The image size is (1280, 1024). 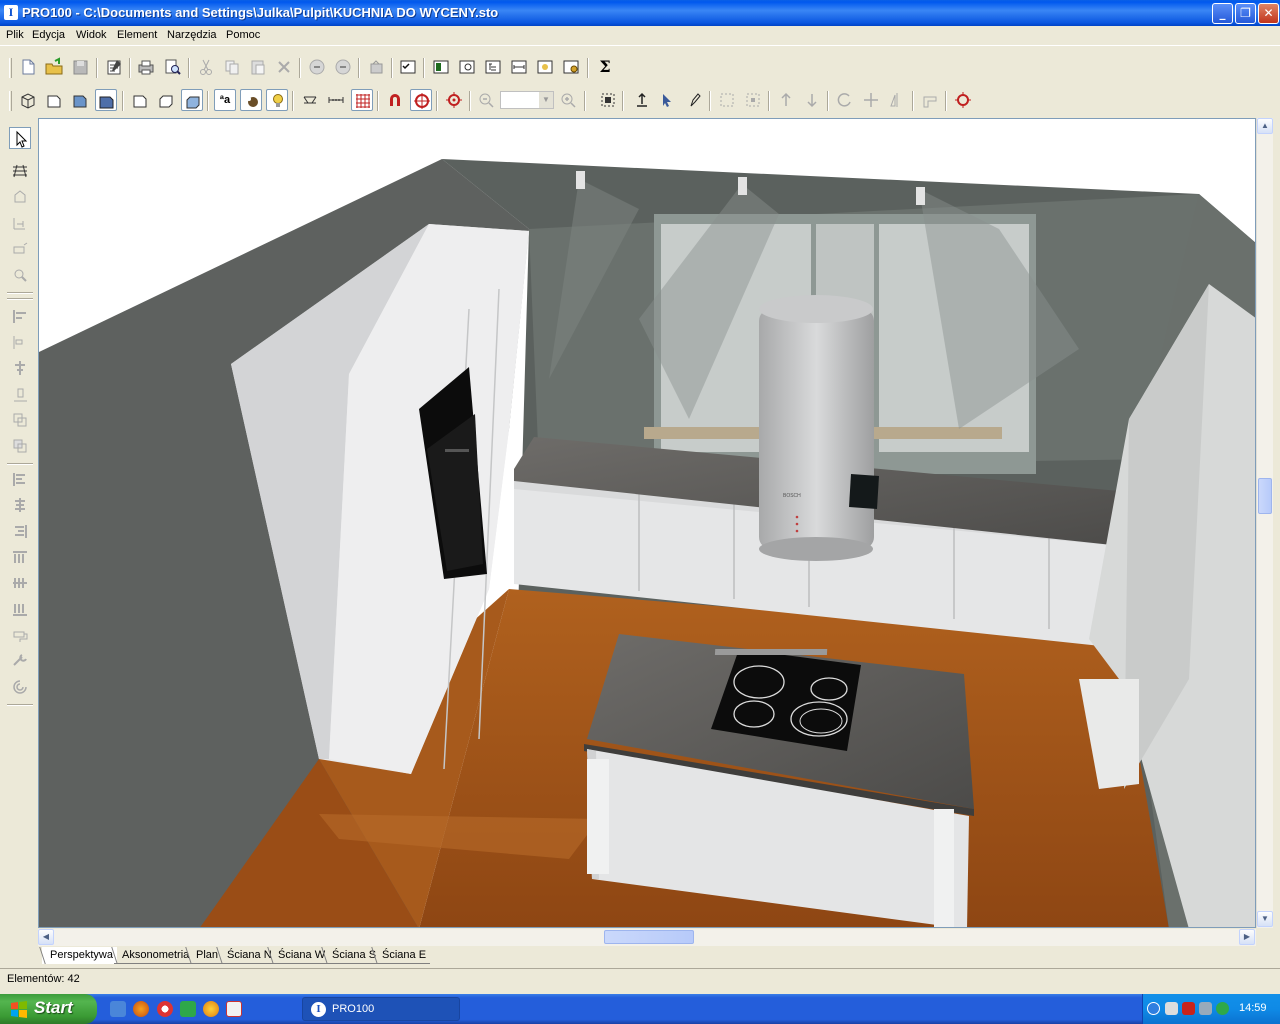 What do you see at coordinates (527, 100) in the screenshot?
I see `zoom-combo: ▼` at bounding box center [527, 100].